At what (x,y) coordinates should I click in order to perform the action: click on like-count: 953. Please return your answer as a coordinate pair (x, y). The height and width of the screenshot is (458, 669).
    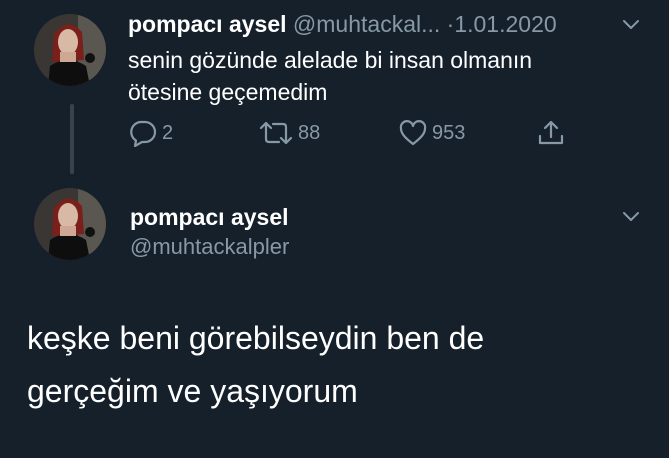
    Looking at the image, I should click on (449, 132).